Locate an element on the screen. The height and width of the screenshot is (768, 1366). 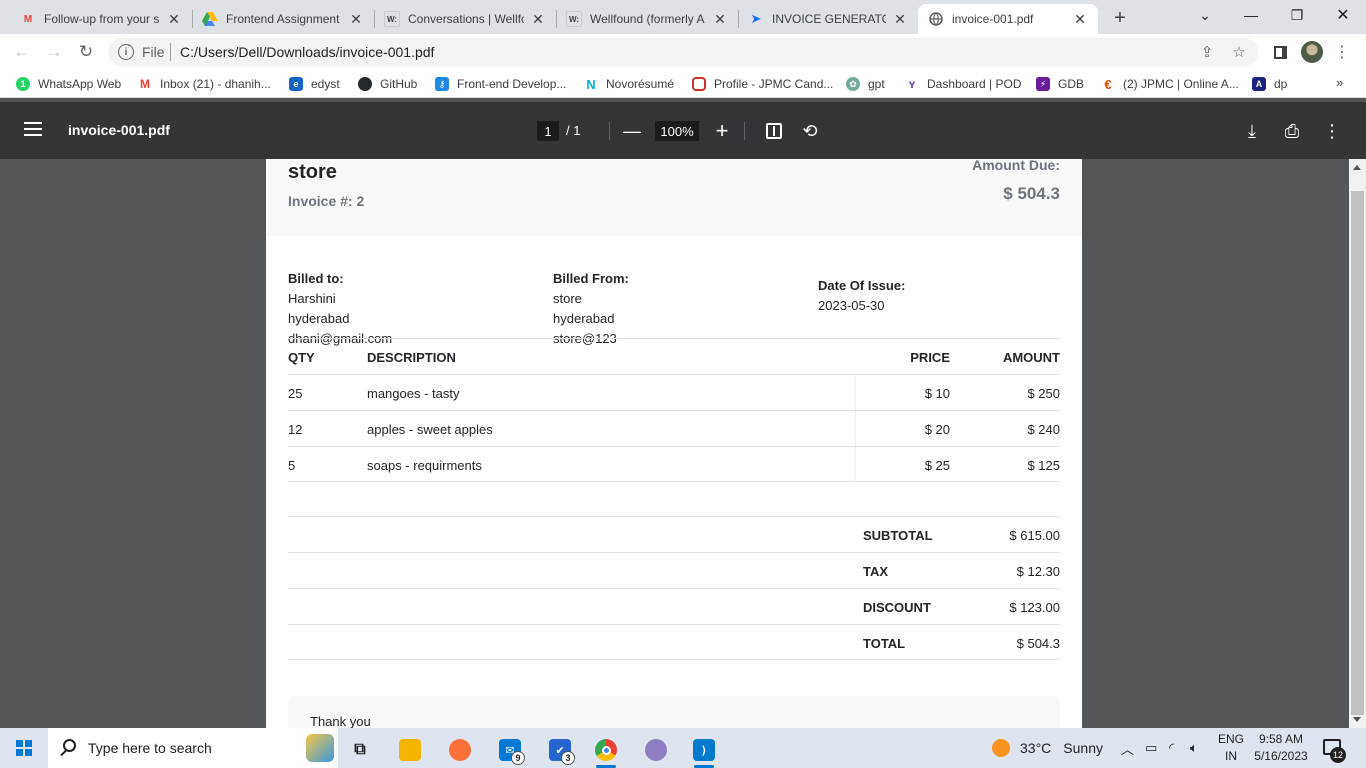
close-window-icon: ✕ is located at coordinates (1343, 15).